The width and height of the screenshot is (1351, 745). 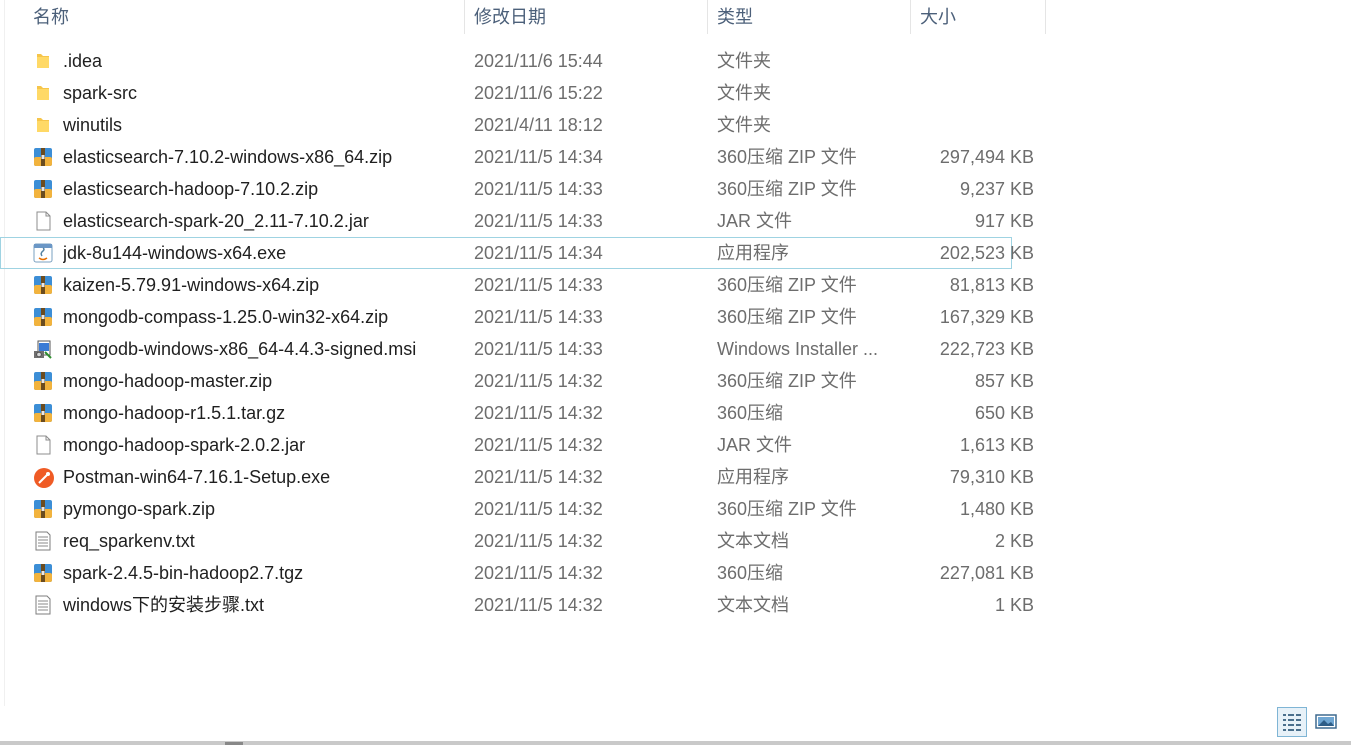 I want to click on status-bar, so click(x=675, y=725).